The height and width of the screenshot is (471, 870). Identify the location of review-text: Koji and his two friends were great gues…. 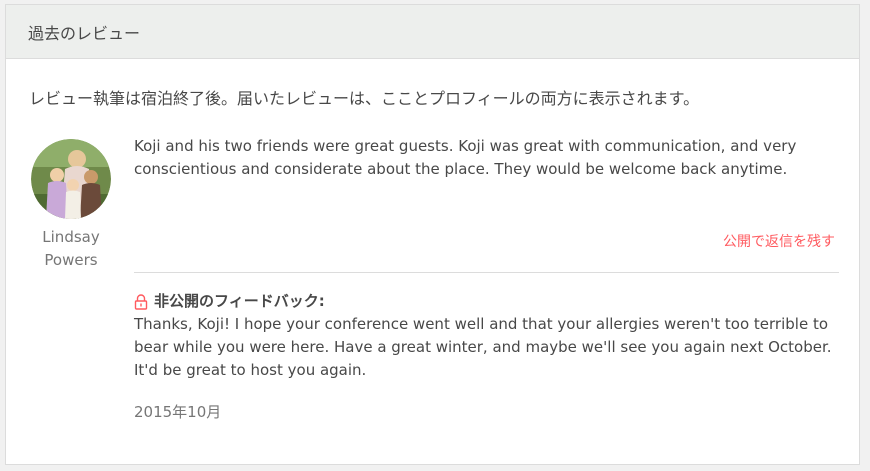
(465, 157).